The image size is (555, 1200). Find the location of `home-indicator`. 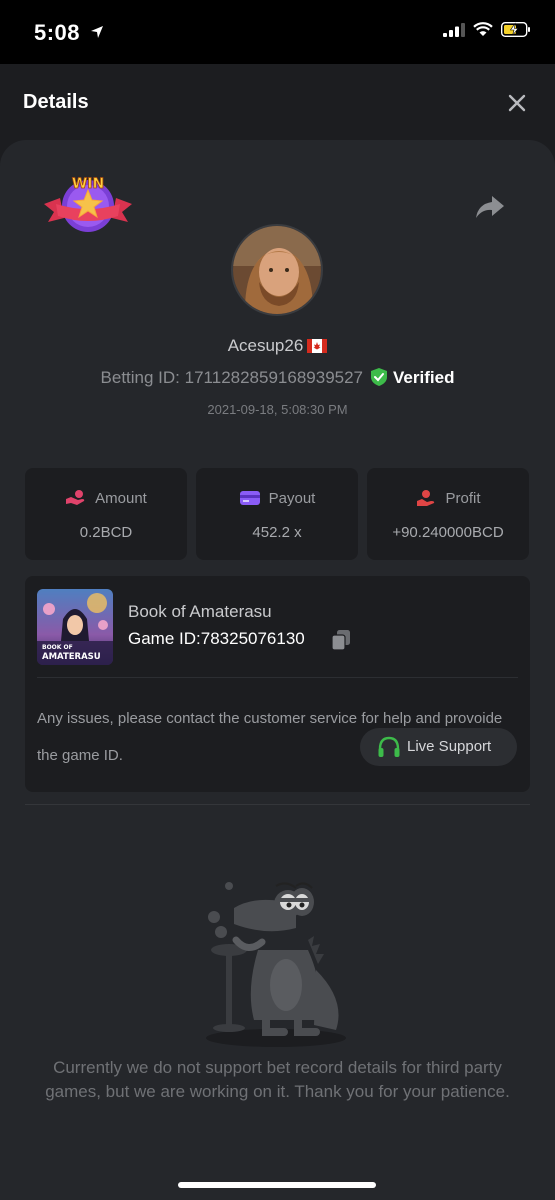

home-indicator is located at coordinates (277, 1185).